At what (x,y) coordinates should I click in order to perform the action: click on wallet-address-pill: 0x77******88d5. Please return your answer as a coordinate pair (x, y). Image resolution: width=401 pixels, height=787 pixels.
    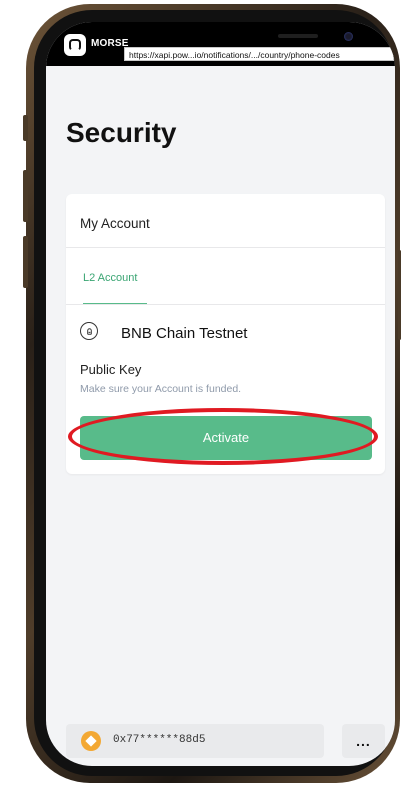
    Looking at the image, I should click on (195, 741).